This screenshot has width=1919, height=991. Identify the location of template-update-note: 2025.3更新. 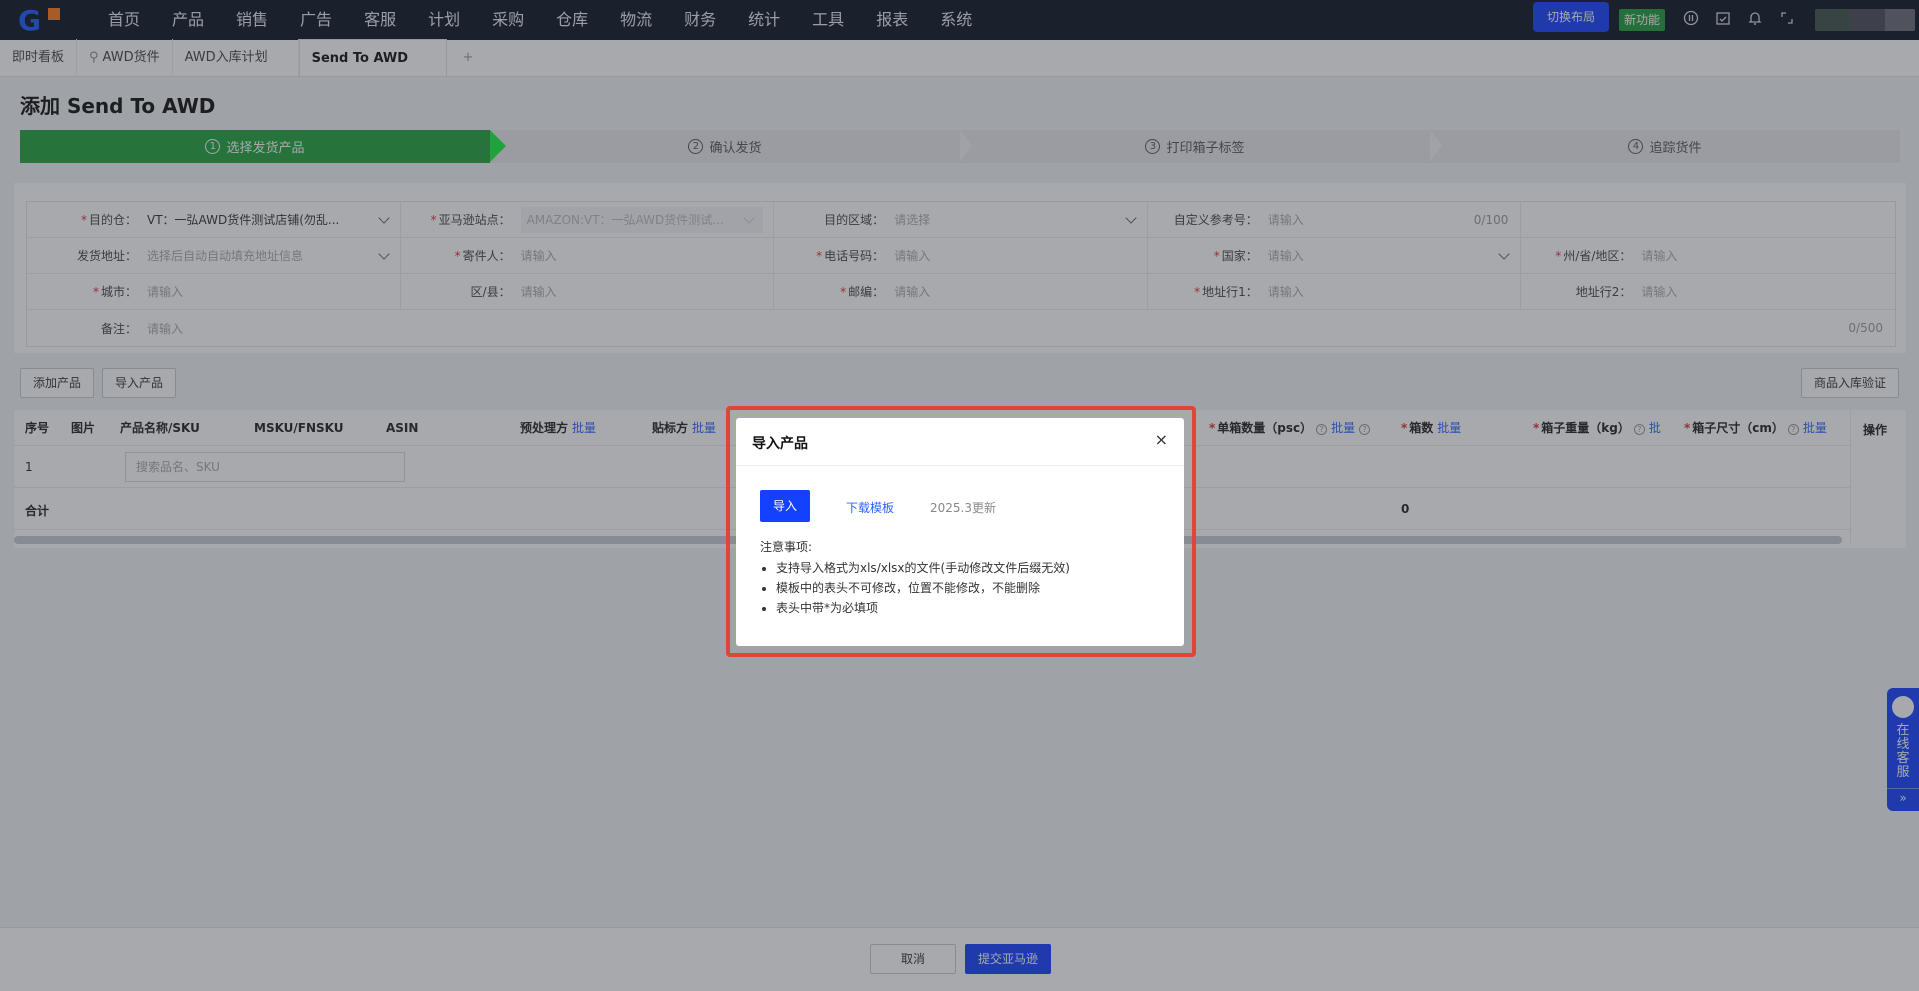
(963, 508).